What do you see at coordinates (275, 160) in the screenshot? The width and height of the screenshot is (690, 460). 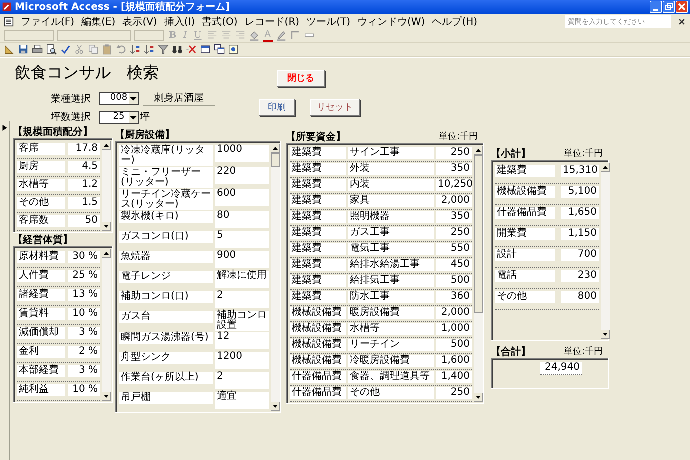 I see `scroll-thumb` at bounding box center [275, 160].